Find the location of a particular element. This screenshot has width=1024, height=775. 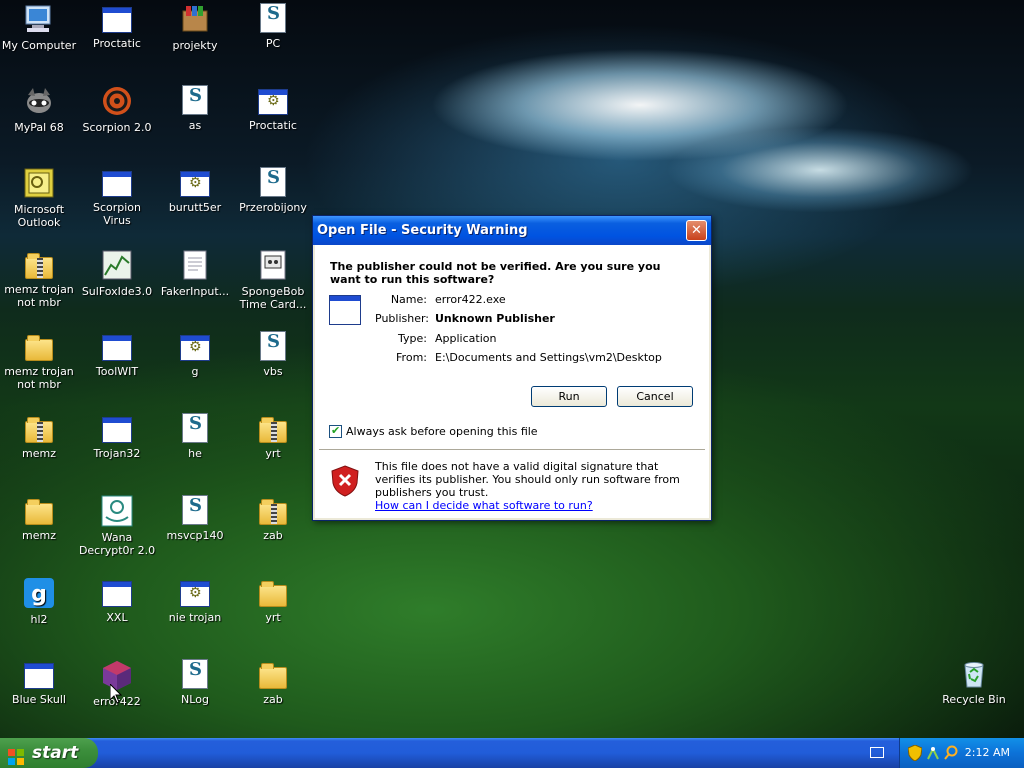

desktop-icon-scorpion-2: Scorpion 2.0 is located at coordinates (117, 109).